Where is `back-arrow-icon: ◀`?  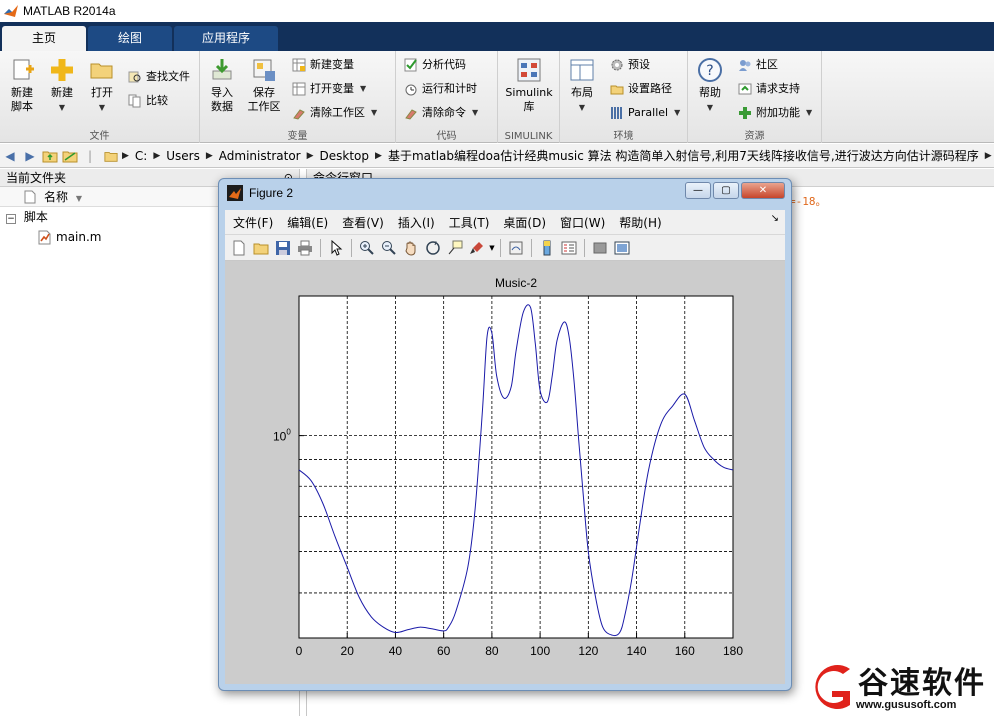
back-arrow-icon: ◀ is located at coordinates (10, 156).